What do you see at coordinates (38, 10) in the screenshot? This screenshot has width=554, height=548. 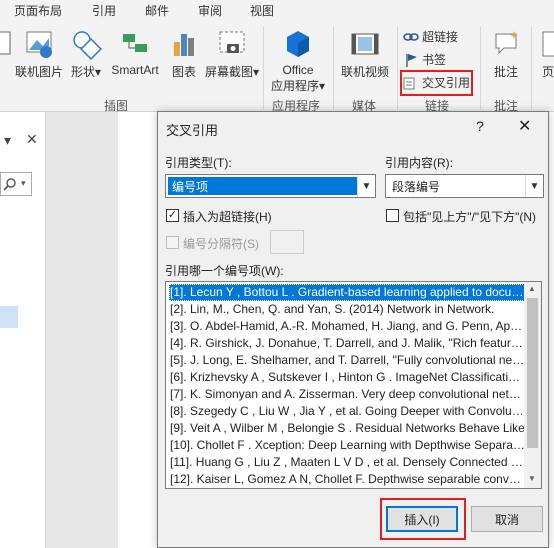 I see `tab-page-layout: 页面布局` at bounding box center [38, 10].